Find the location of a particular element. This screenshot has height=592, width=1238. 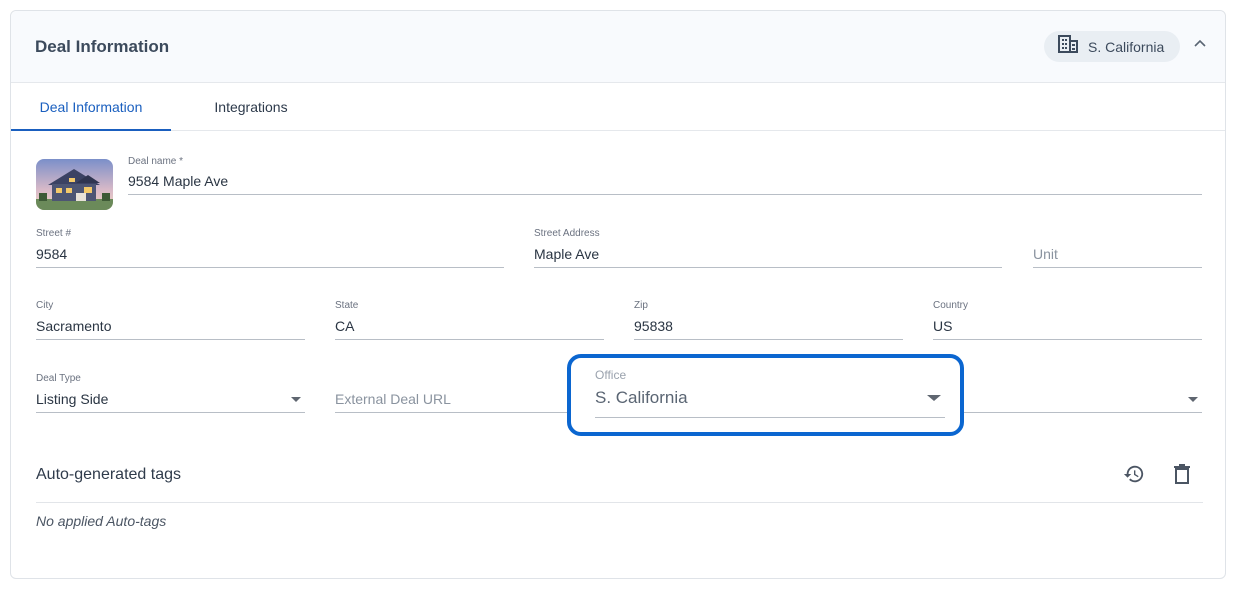

street-number-label: Street # is located at coordinates (54, 233).